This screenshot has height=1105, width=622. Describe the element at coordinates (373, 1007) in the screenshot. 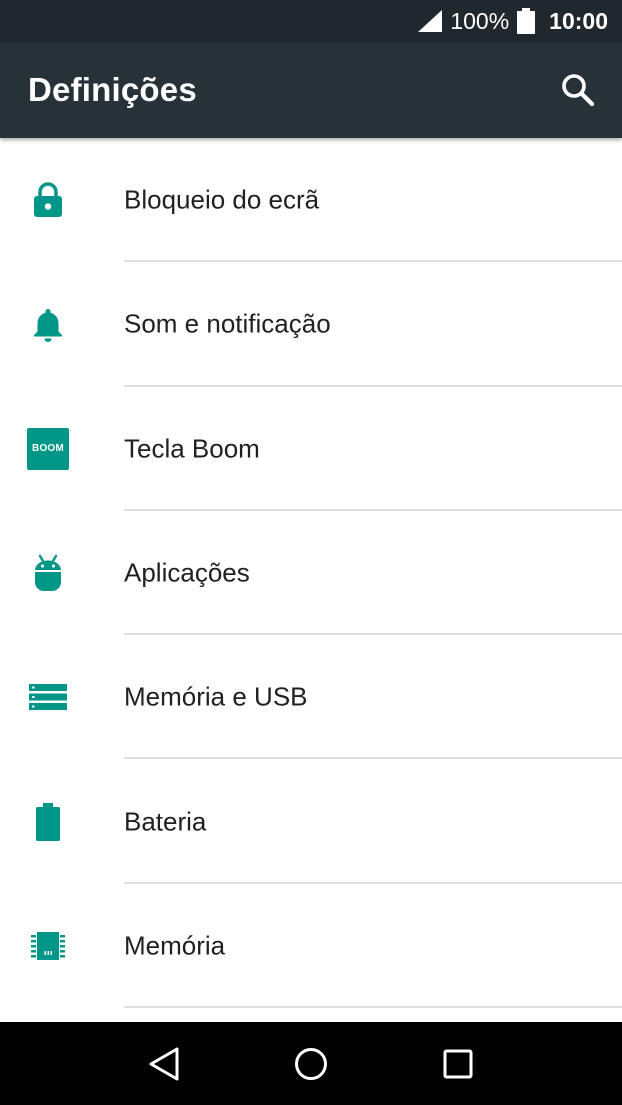

I see `divider` at that location.